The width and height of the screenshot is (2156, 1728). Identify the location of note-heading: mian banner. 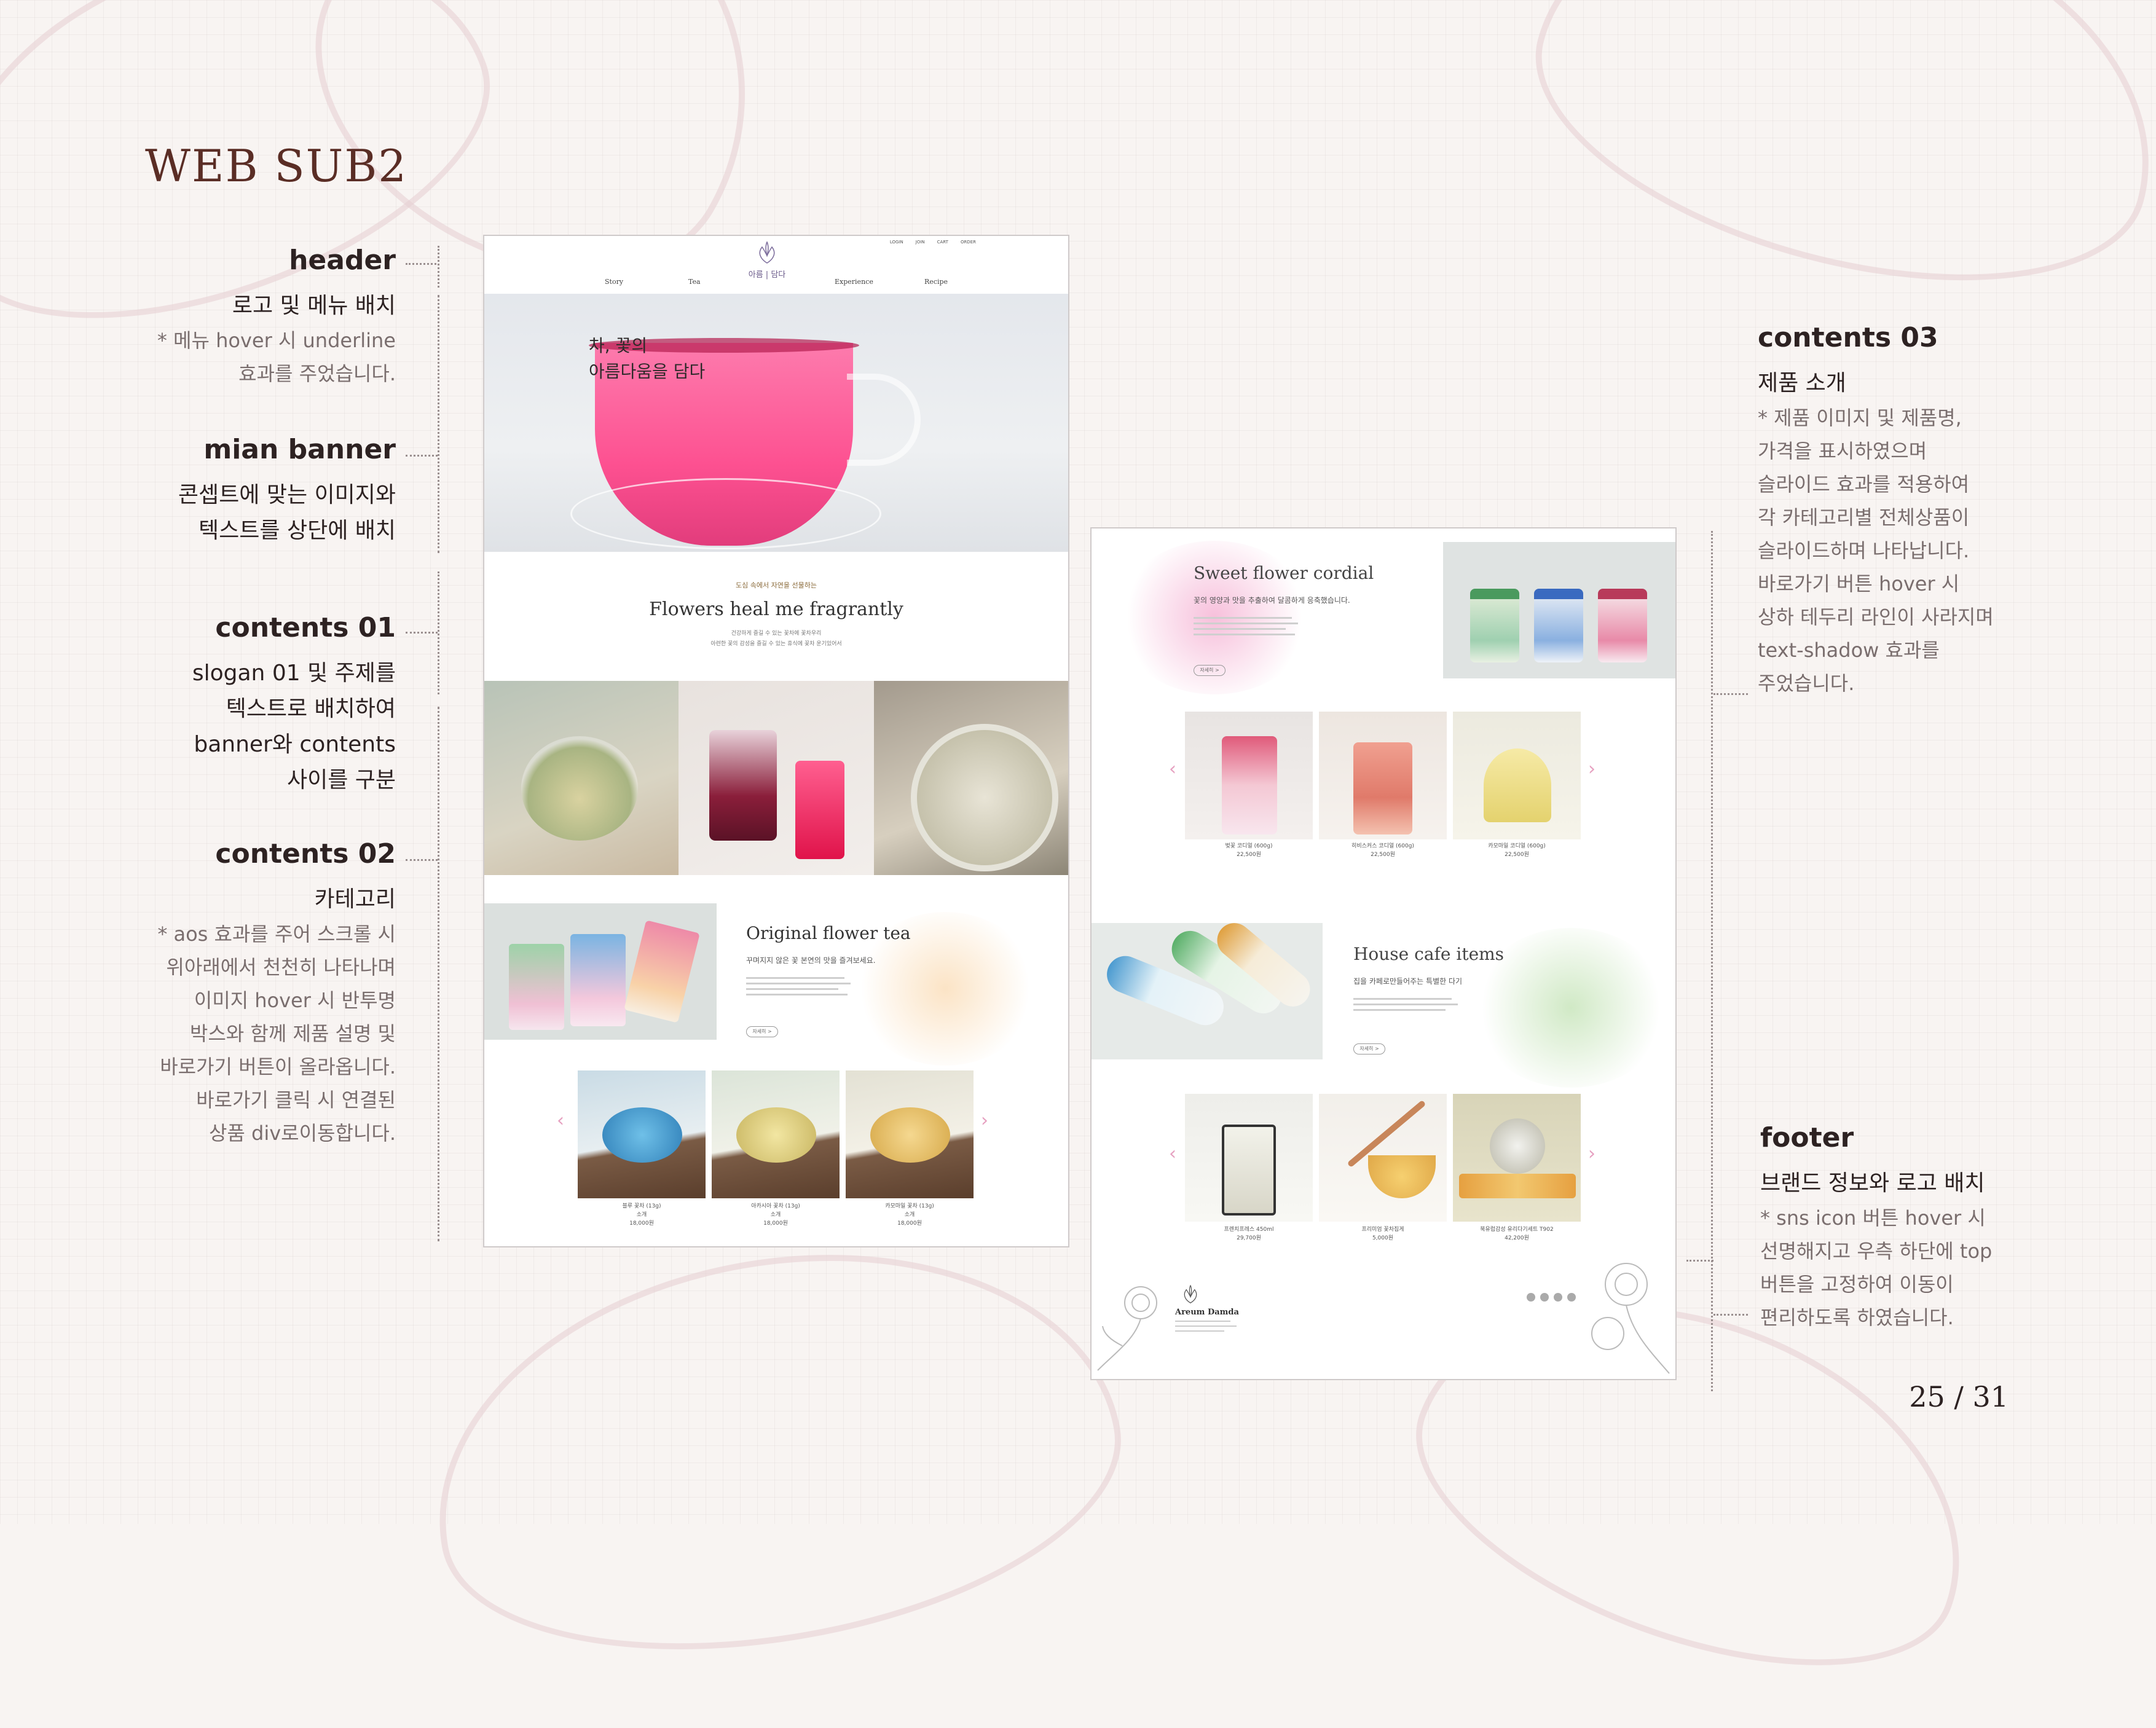
(299, 449).